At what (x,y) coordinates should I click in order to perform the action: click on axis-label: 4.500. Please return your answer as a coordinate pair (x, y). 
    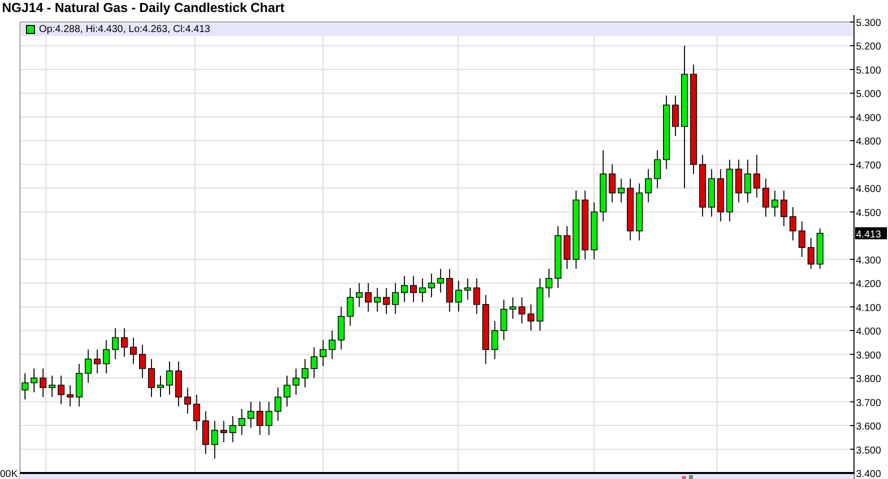
    Looking at the image, I should click on (869, 213).